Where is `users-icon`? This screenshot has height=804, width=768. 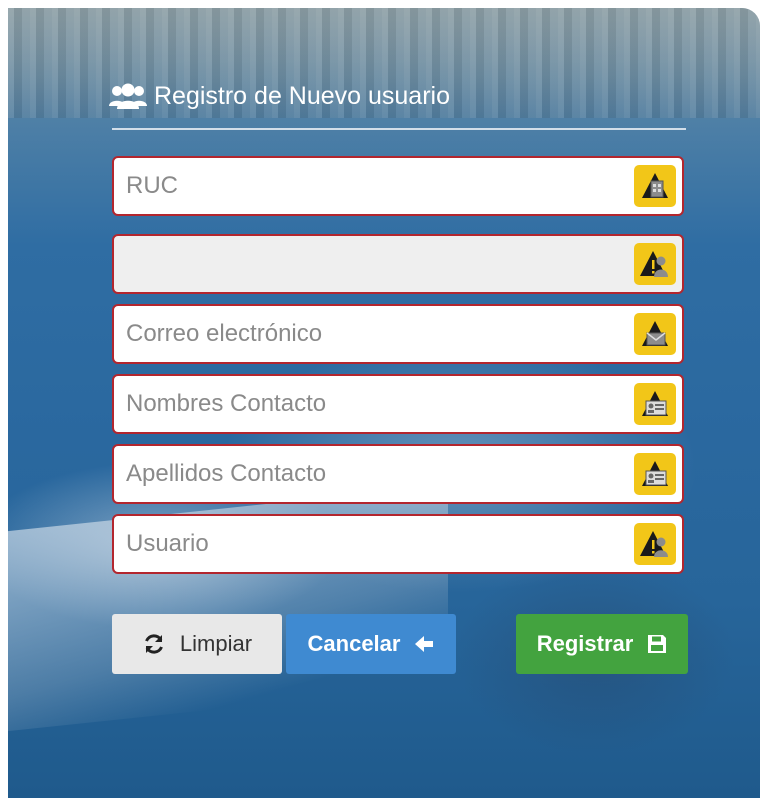 users-icon is located at coordinates (128, 96).